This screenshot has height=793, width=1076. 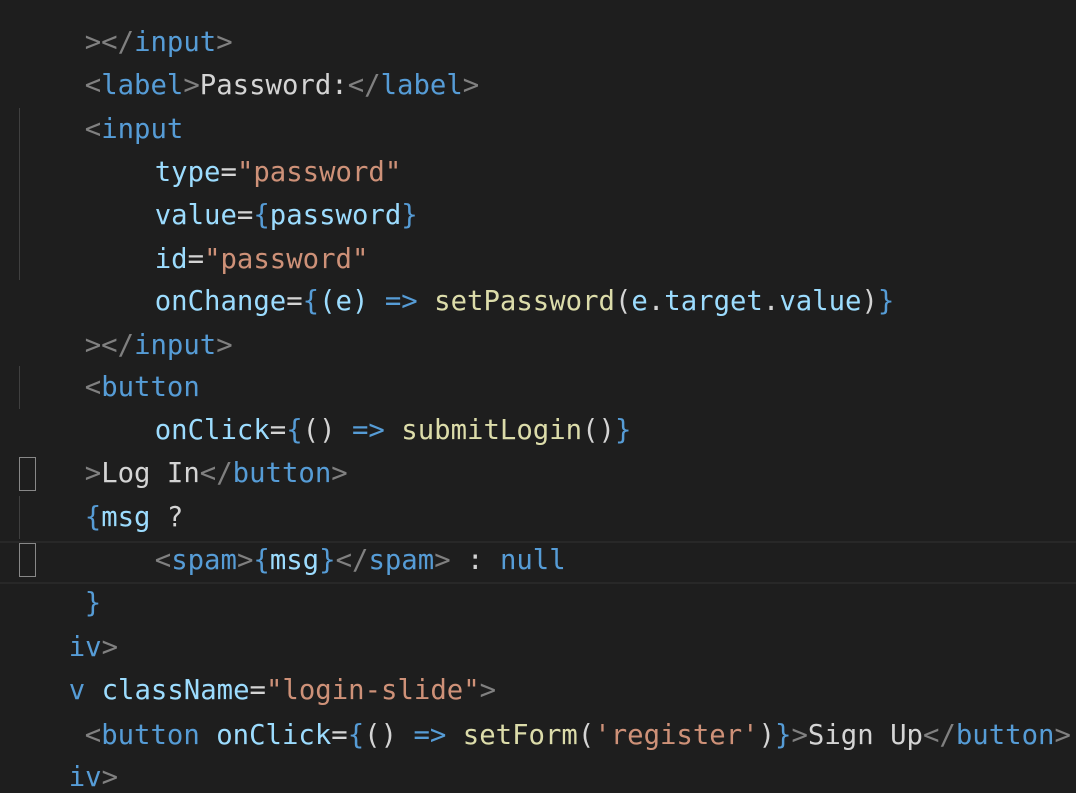 What do you see at coordinates (60, 579) in the screenshot?
I see `code-line: }` at bounding box center [60, 579].